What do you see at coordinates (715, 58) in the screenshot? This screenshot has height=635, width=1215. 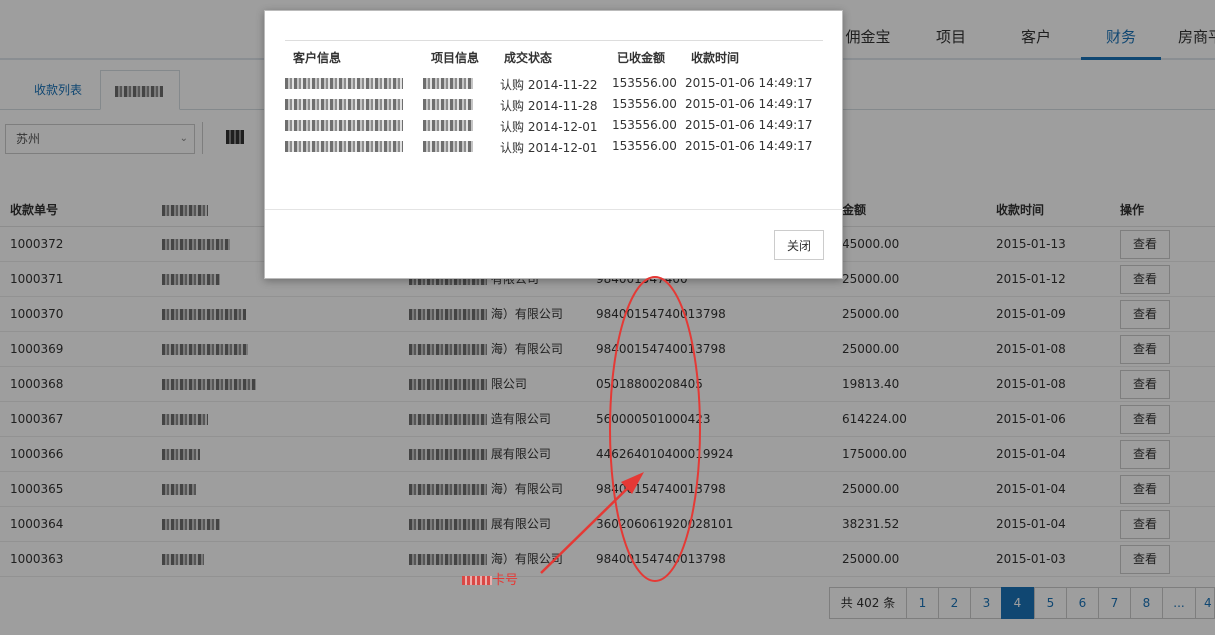 I see `modal-header-time: 收款时间` at bounding box center [715, 58].